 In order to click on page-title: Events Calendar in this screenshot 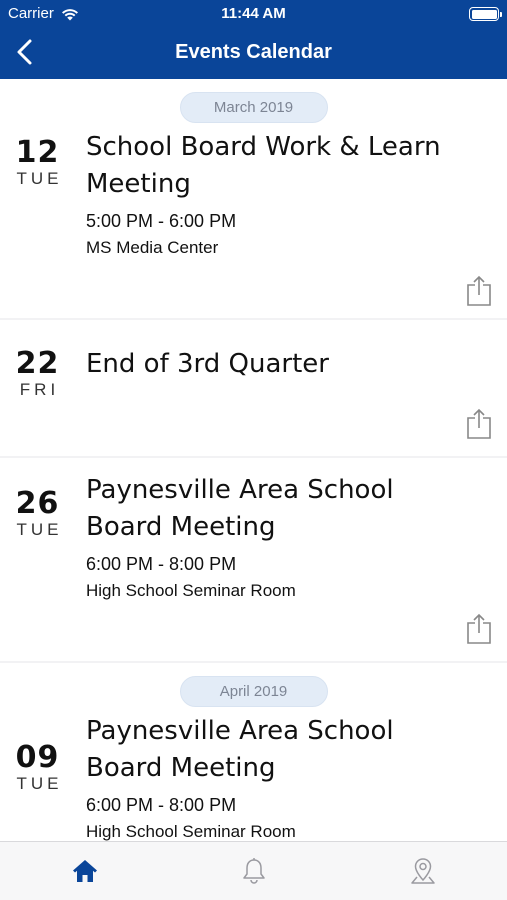, I will do `click(253, 52)`.